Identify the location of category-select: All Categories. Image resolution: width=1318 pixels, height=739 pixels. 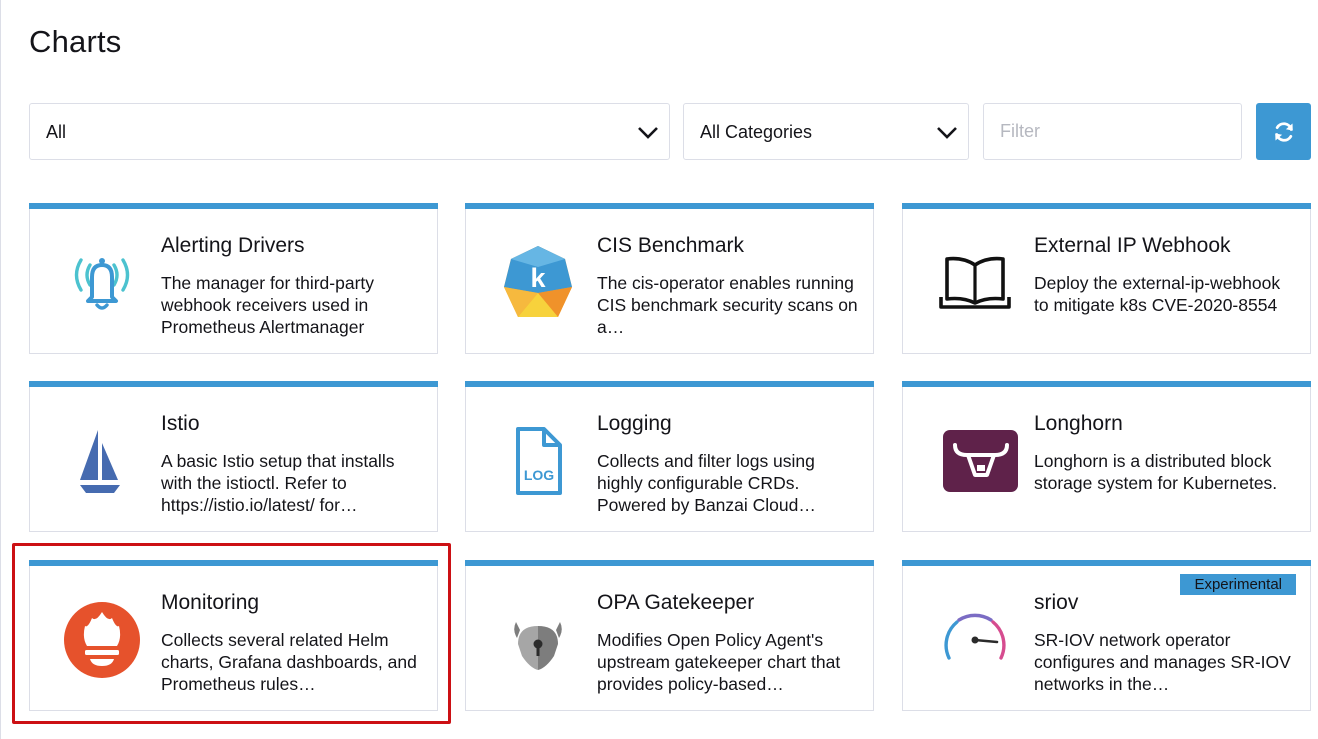
(826, 131).